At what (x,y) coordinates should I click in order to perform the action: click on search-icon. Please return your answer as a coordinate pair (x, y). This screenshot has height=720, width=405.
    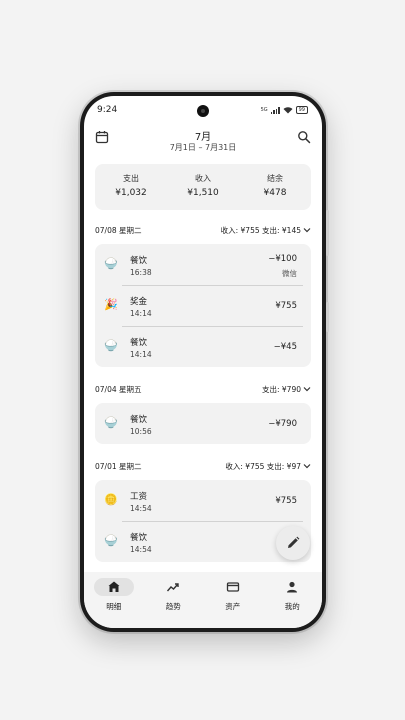
    Looking at the image, I should click on (304, 137).